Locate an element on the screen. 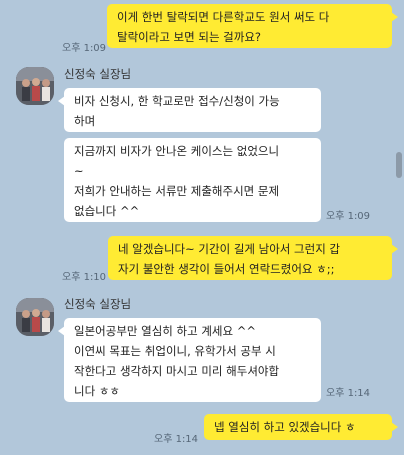 The height and width of the screenshot is (455, 404). message-bubble-incoming: 비자 신청시, 한 학교로만 접수/신청이 가능 하며 is located at coordinates (189, 110).